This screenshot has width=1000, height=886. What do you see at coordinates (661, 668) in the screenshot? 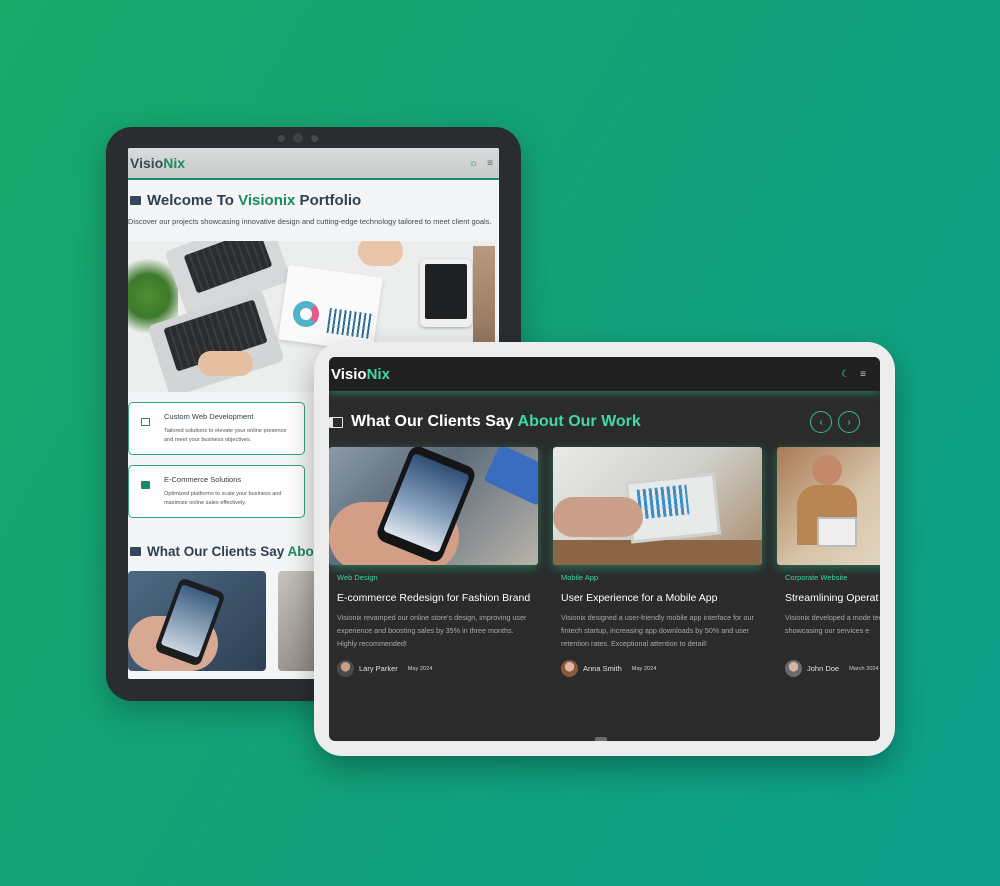
I see `testimonial-author: Anna Smith May 2024` at bounding box center [661, 668].